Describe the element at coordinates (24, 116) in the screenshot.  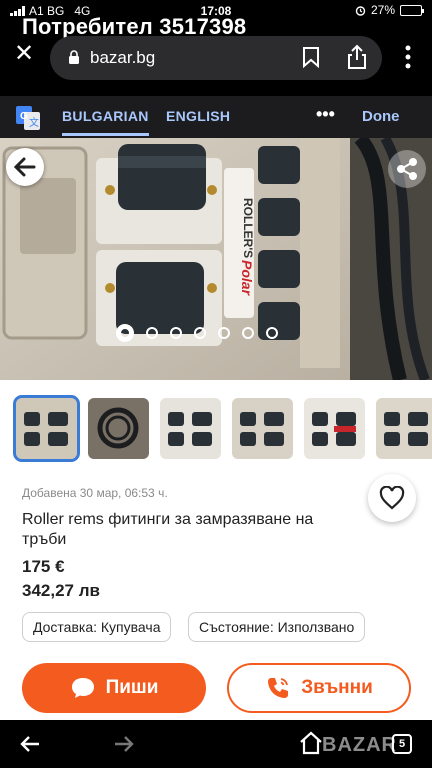
I see `svg-text: G` at that location.